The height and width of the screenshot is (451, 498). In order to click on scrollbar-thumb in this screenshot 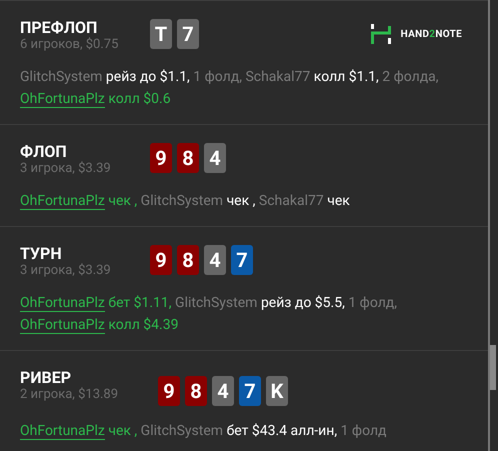, I will do `click(493, 367)`.